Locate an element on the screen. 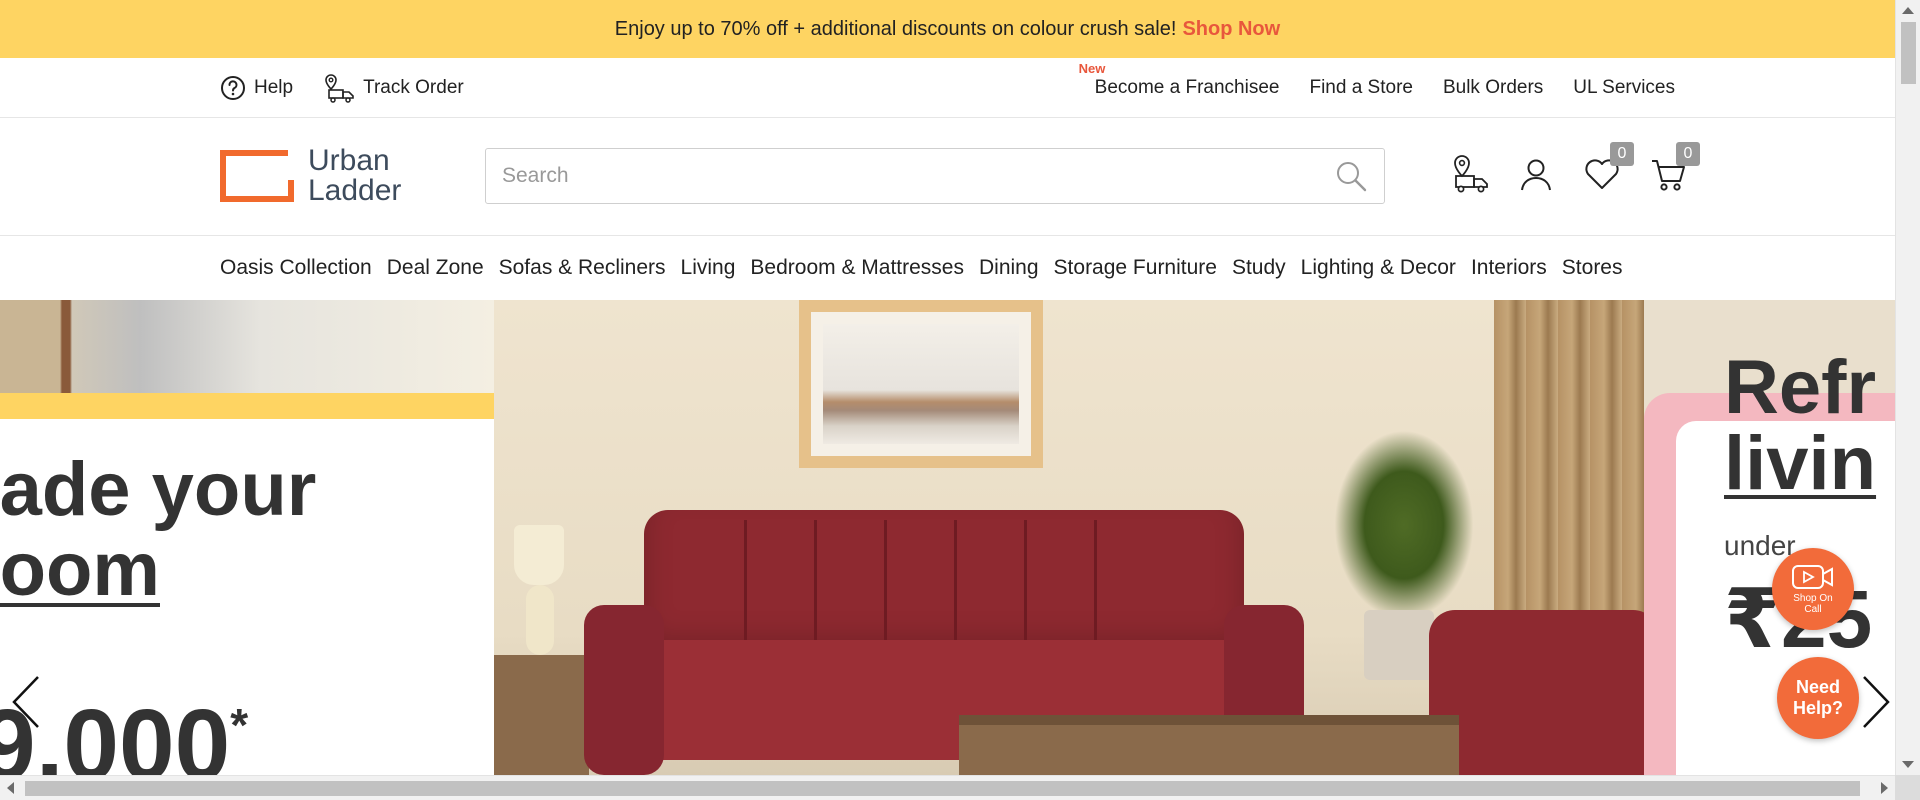 The image size is (1920, 800). store-locator-truck-icon is located at coordinates (1471, 174).